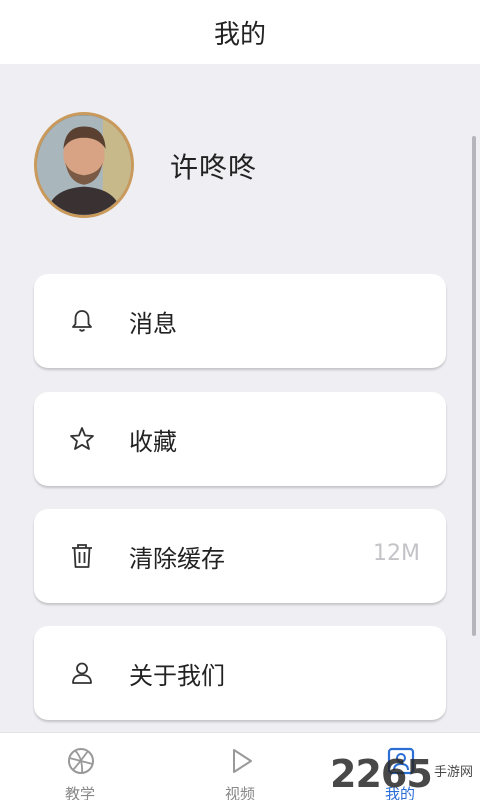  Describe the element at coordinates (399, 792) in the screenshot. I see `tab-label: 我的` at that location.